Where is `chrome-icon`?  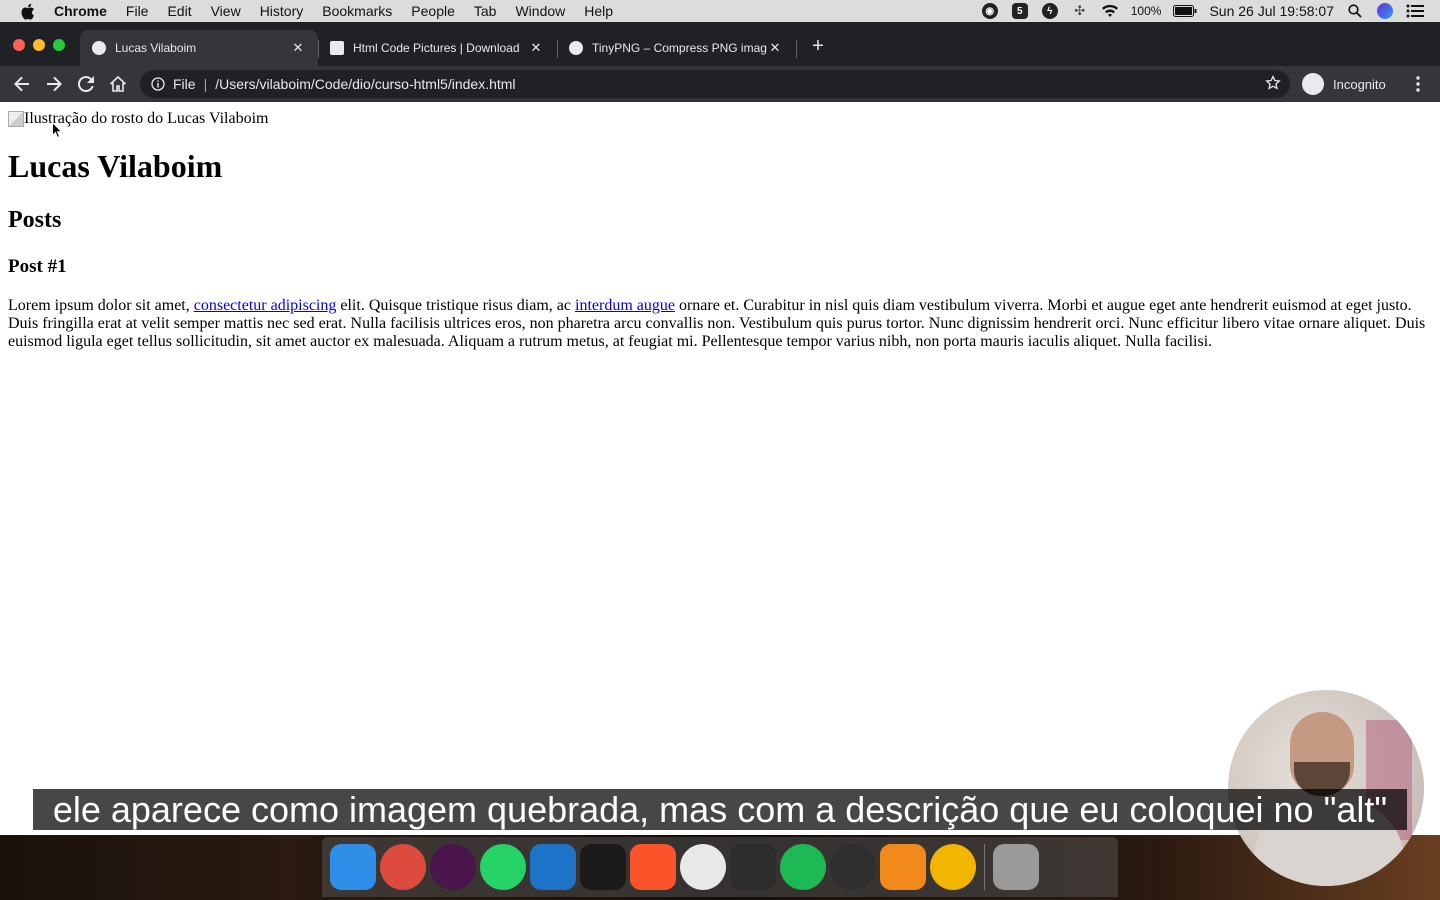
chrome-icon is located at coordinates (403, 867).